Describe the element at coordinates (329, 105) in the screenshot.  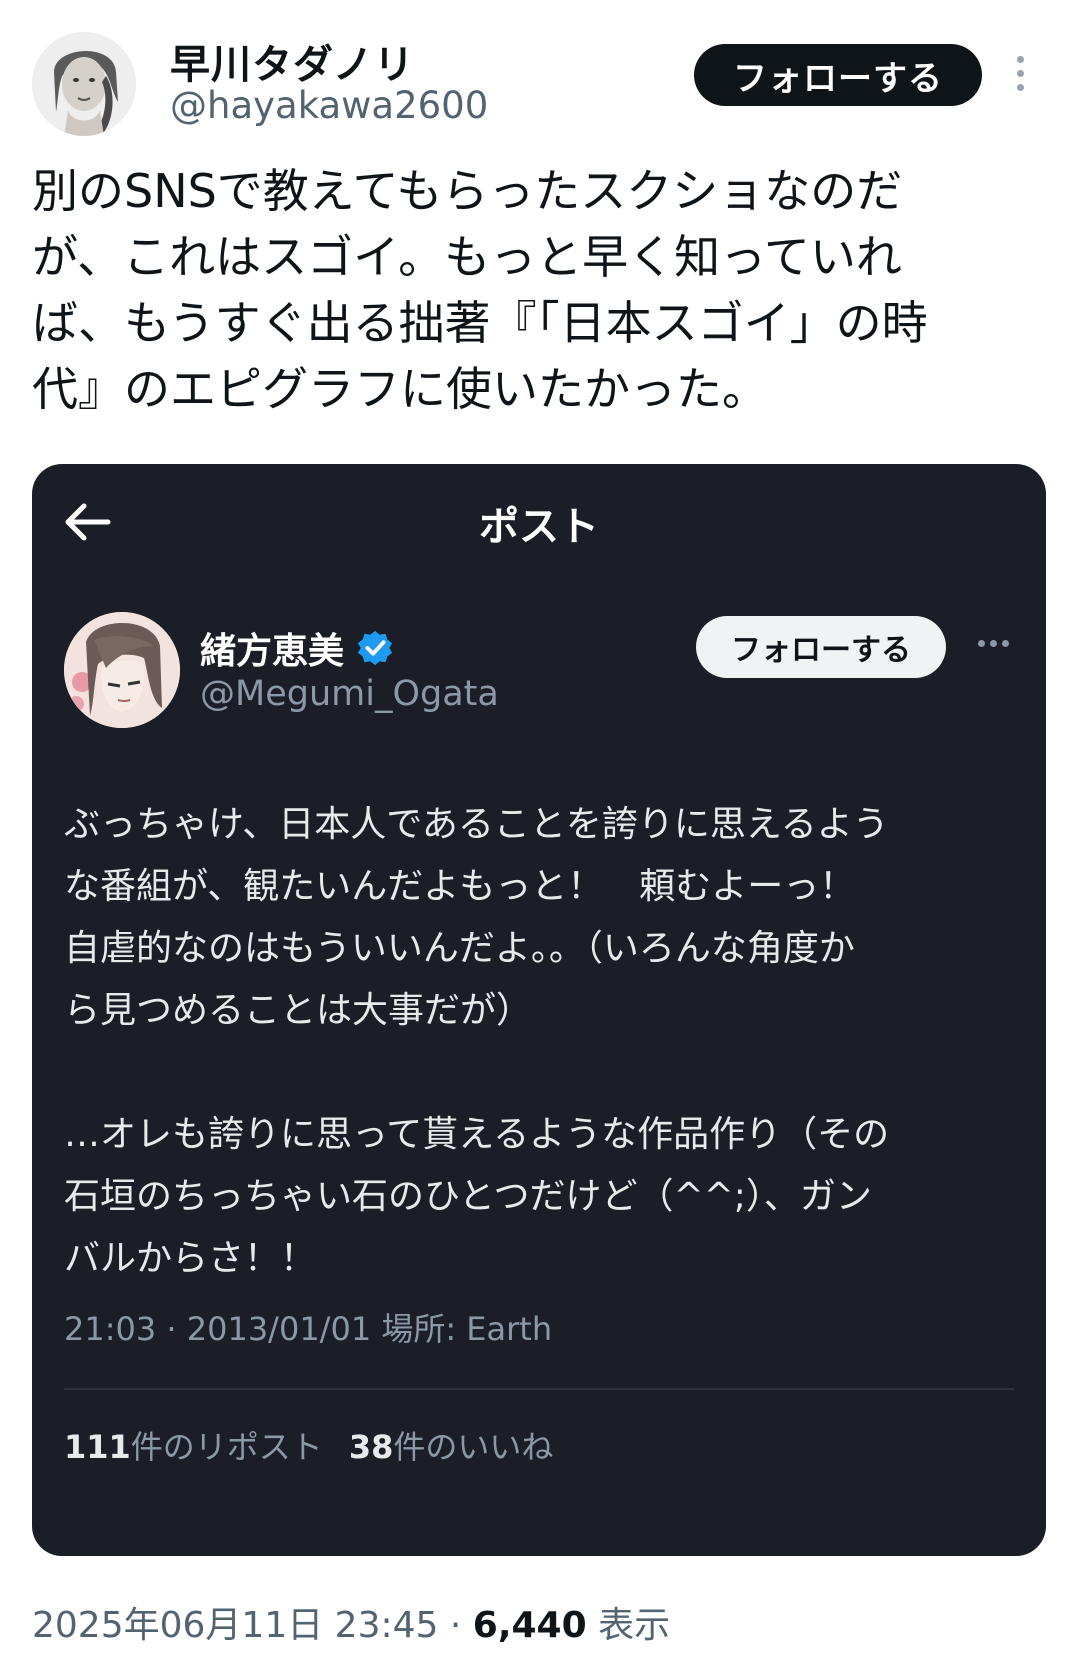
I see `author-handle: @hayakawa2600` at that location.